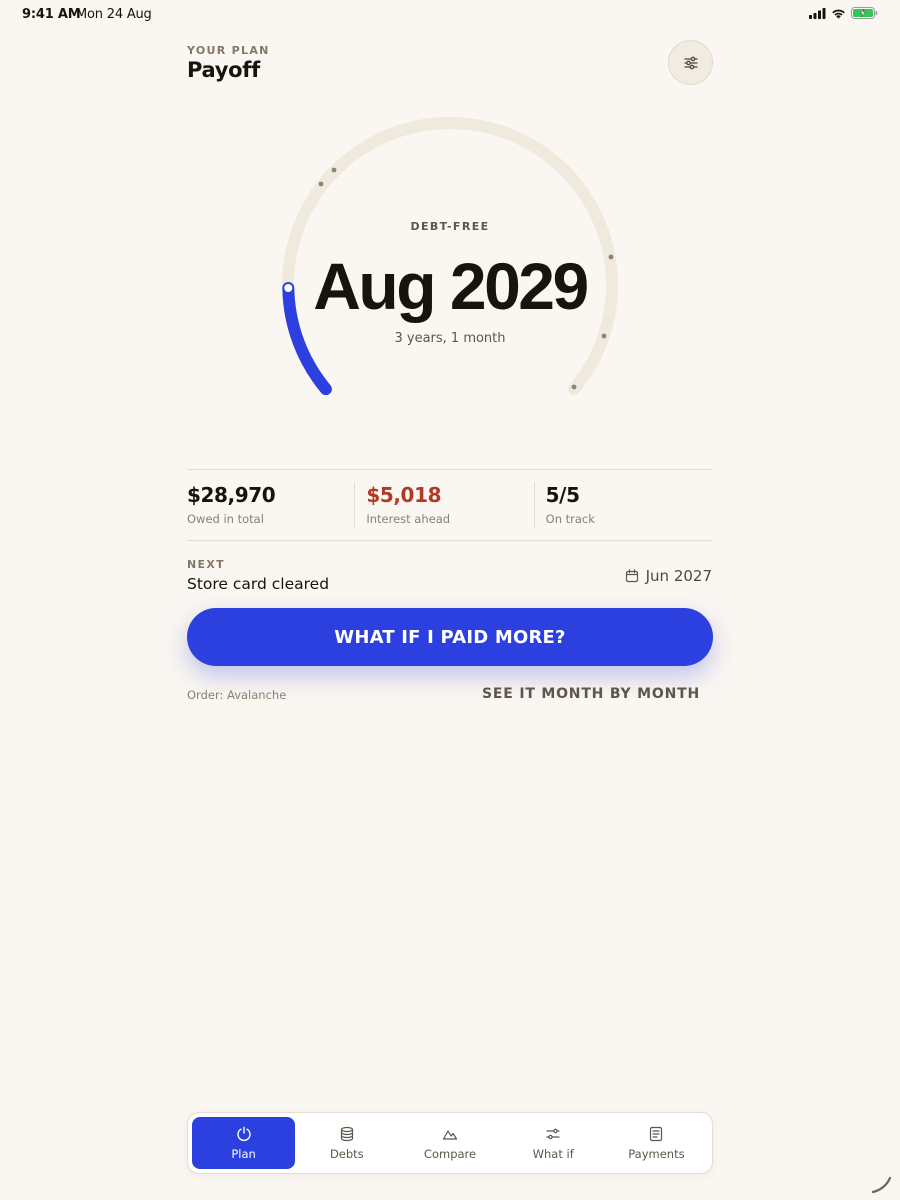  I want to click on battery-charging-icon, so click(864, 13).